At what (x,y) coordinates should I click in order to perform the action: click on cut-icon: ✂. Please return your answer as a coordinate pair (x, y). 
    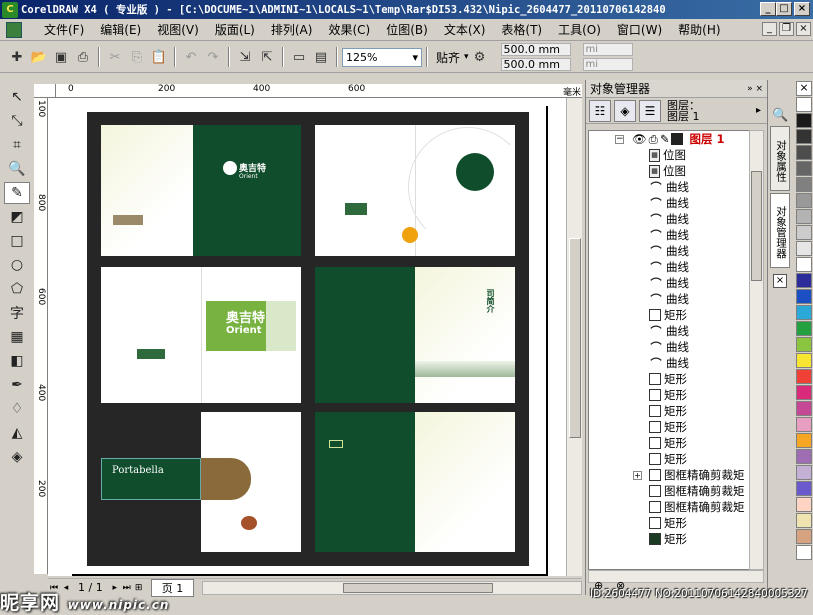
    Looking at the image, I should click on (115, 57).